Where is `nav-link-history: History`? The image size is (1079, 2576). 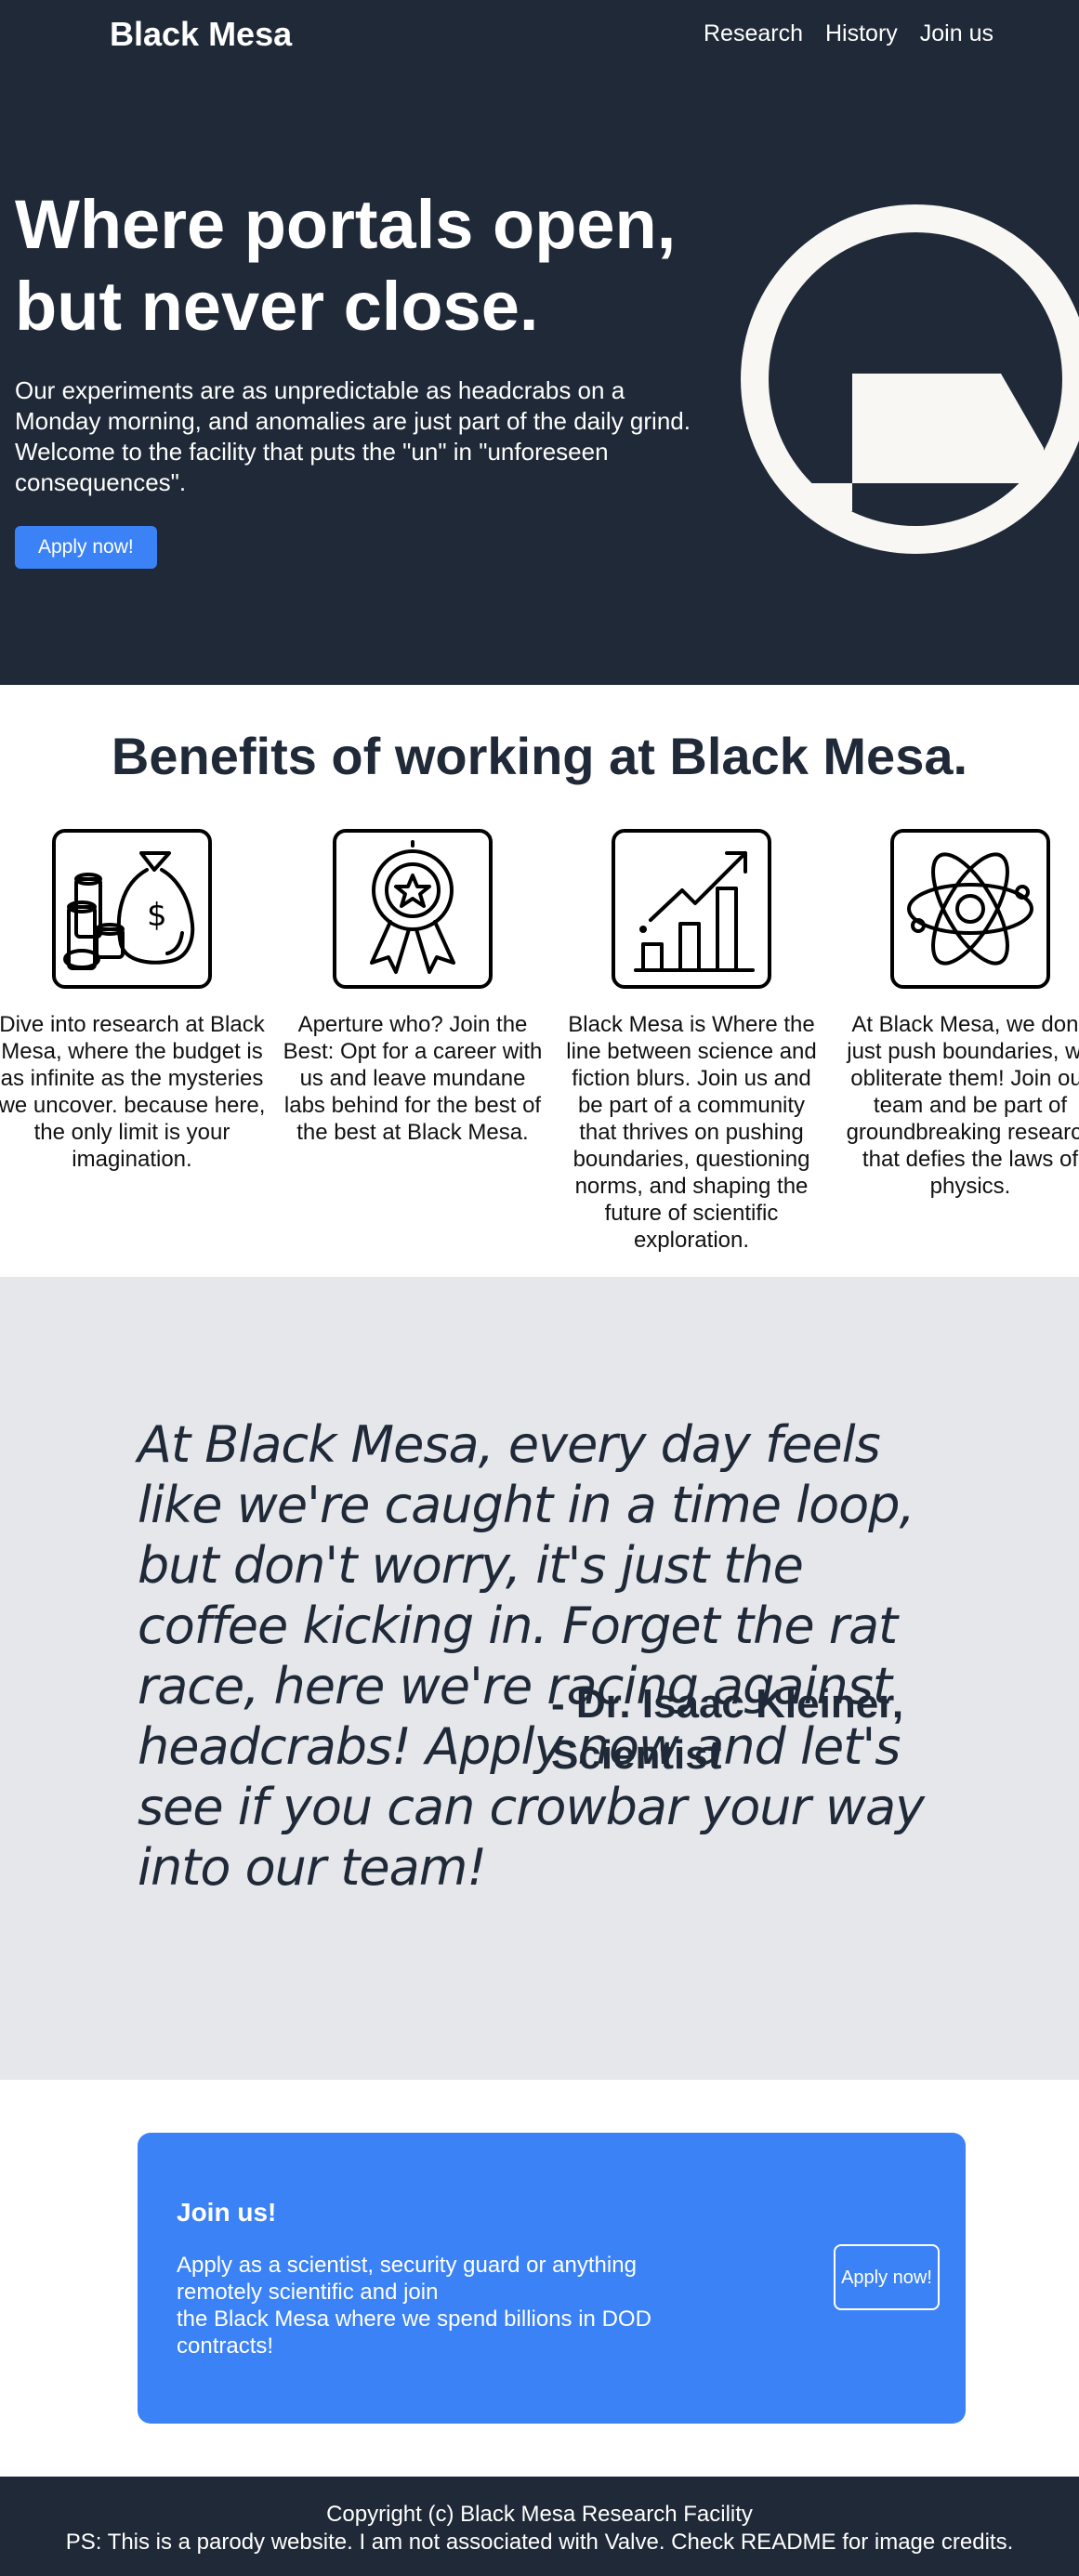 nav-link-history: History is located at coordinates (861, 33).